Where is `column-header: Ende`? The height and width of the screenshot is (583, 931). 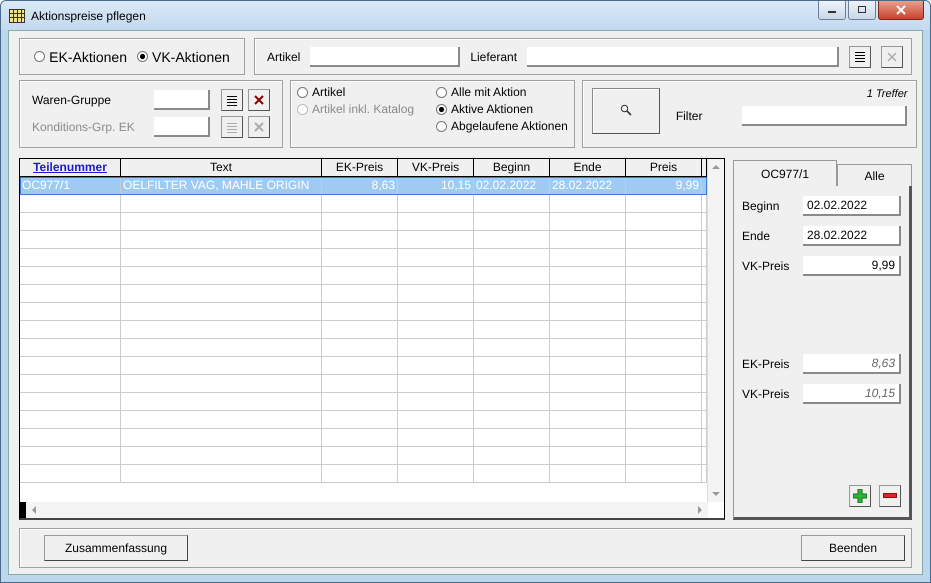 column-header: Ende is located at coordinates (588, 167).